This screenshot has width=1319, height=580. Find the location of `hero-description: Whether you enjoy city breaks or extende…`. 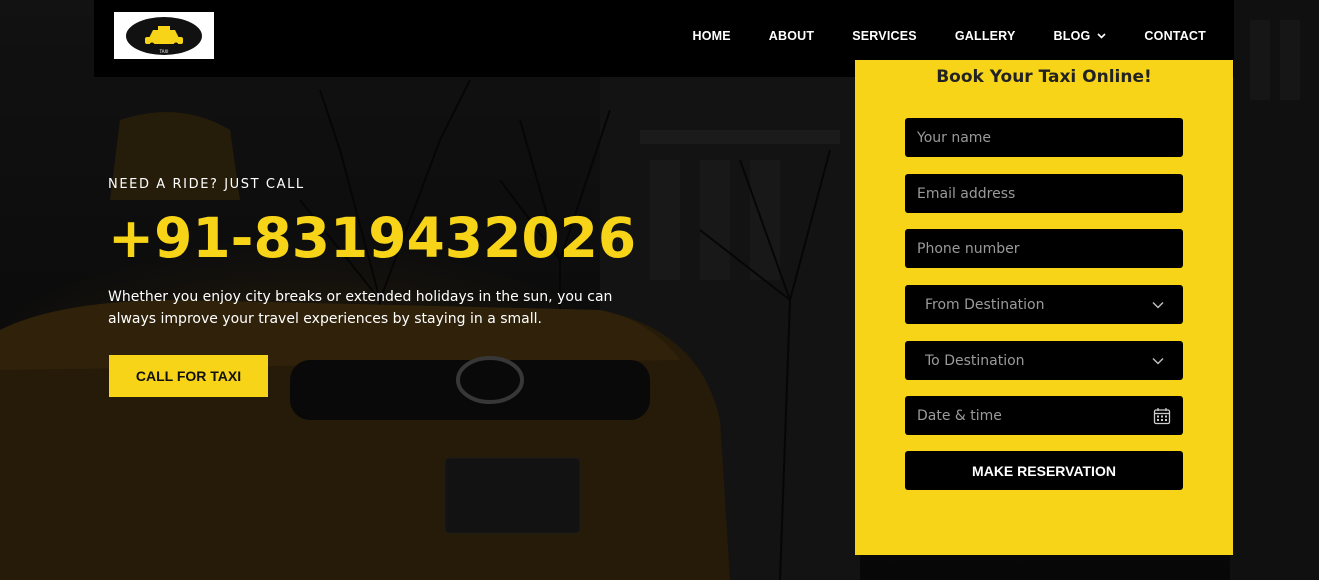

hero-description: Whether you enjoy city breaks or extende… is located at coordinates (360, 308).